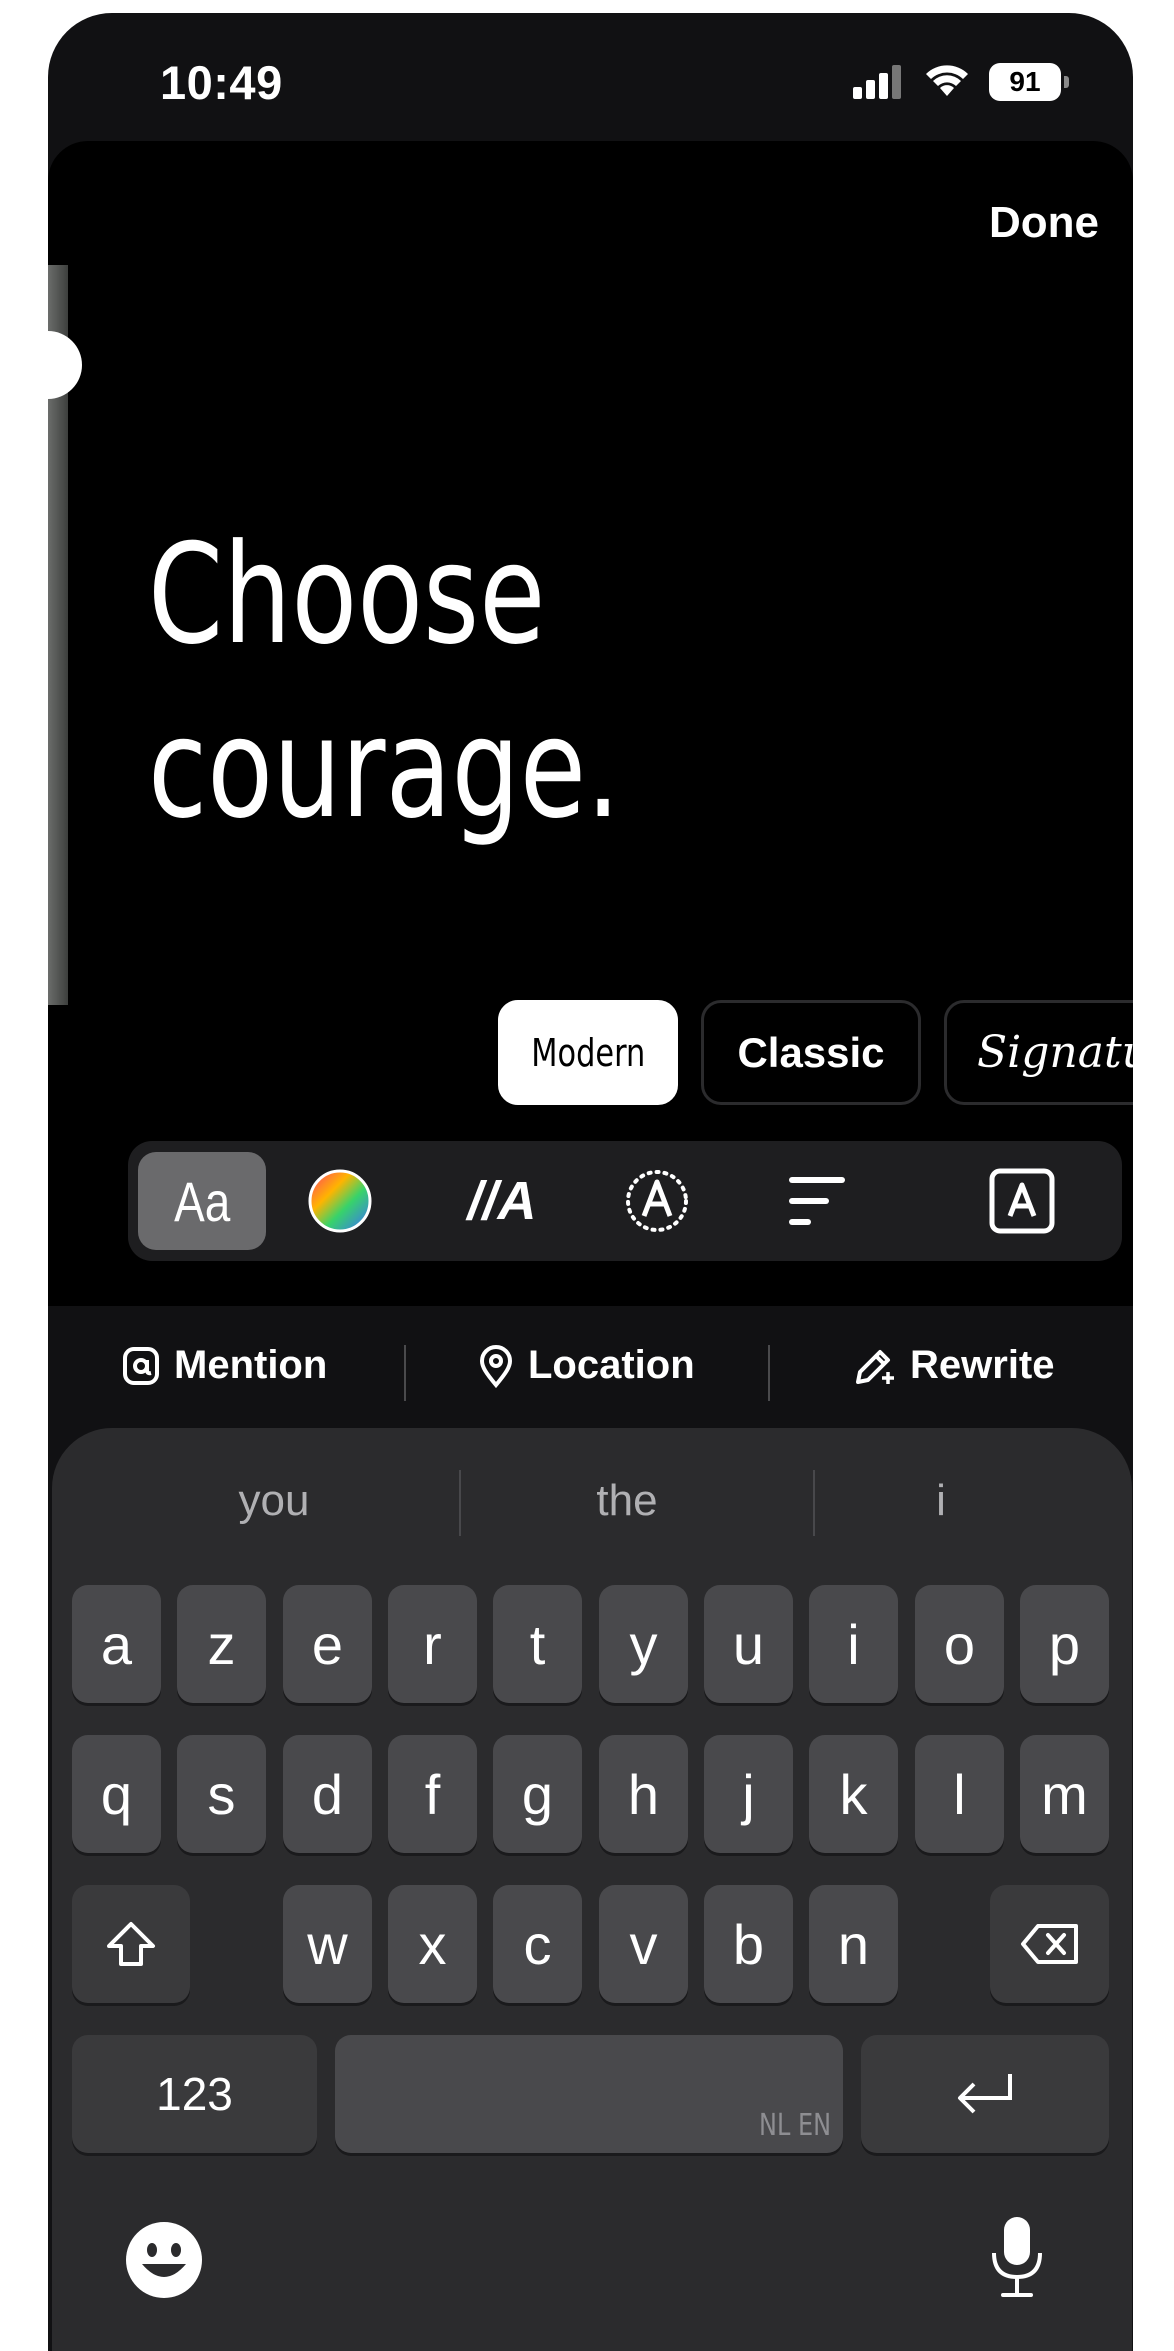  What do you see at coordinates (1044, 223) in the screenshot?
I see `done-button: Done` at bounding box center [1044, 223].